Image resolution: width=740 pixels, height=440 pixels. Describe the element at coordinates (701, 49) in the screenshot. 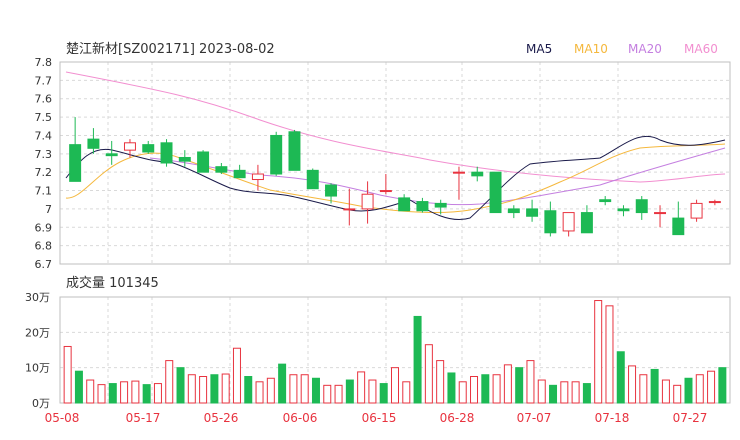

I see `legend-ma60: MA60` at that location.